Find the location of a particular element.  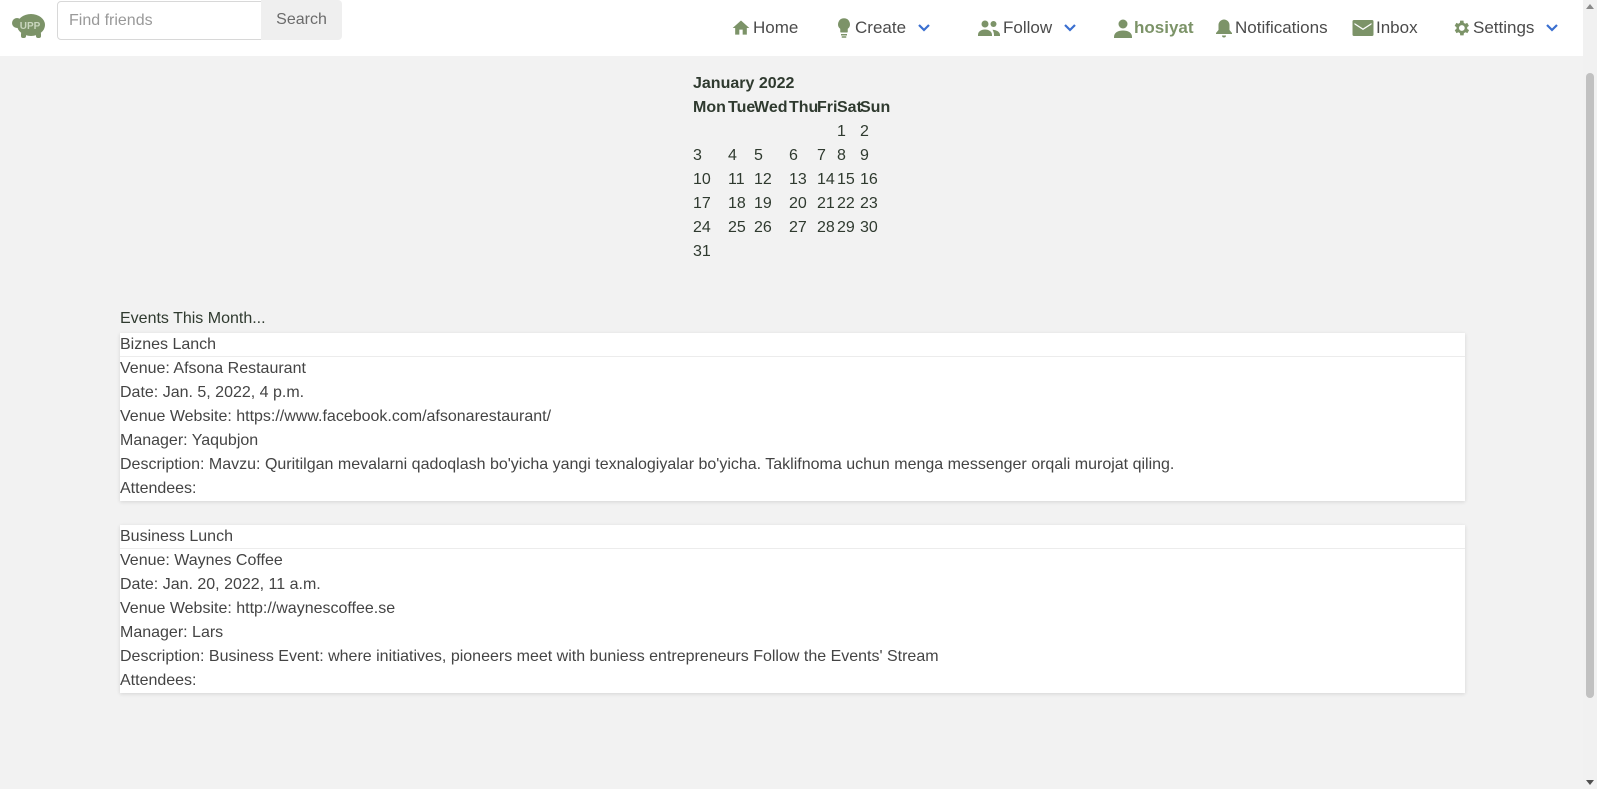

calendar-day: 21 is located at coordinates (827, 204).